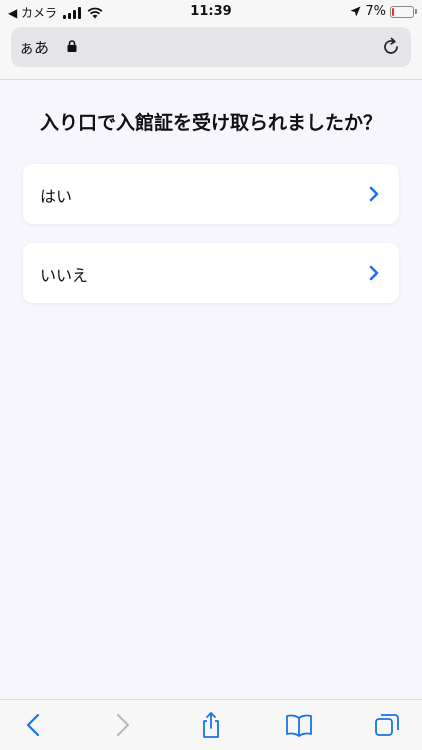 The width and height of the screenshot is (422, 750). I want to click on address-bar-container: ぁあ, so click(211, 52).